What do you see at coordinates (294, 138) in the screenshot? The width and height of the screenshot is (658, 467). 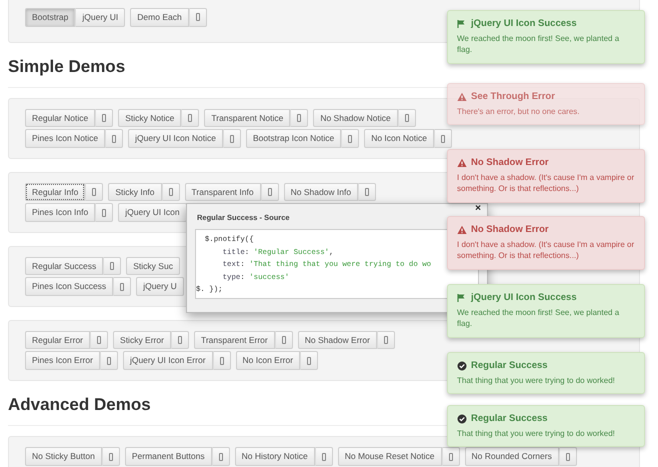 I see `demo-button: Bootstrap Icon Notice` at bounding box center [294, 138].